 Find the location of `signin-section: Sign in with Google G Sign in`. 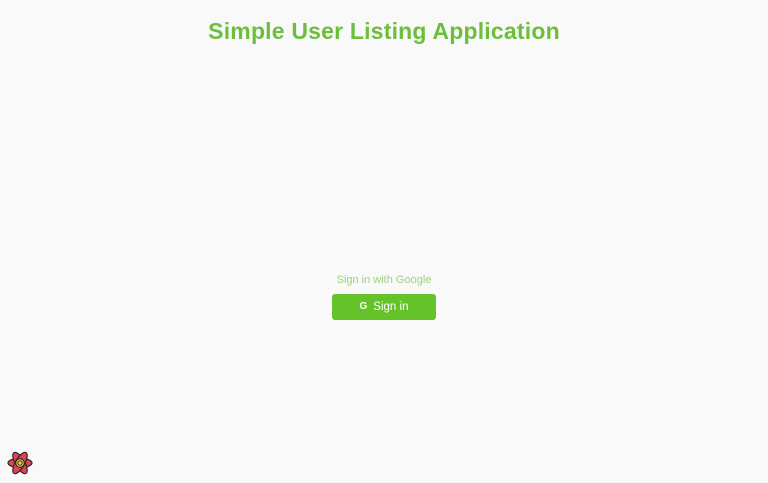

signin-section: Sign in with Google G Sign in is located at coordinates (384, 296).